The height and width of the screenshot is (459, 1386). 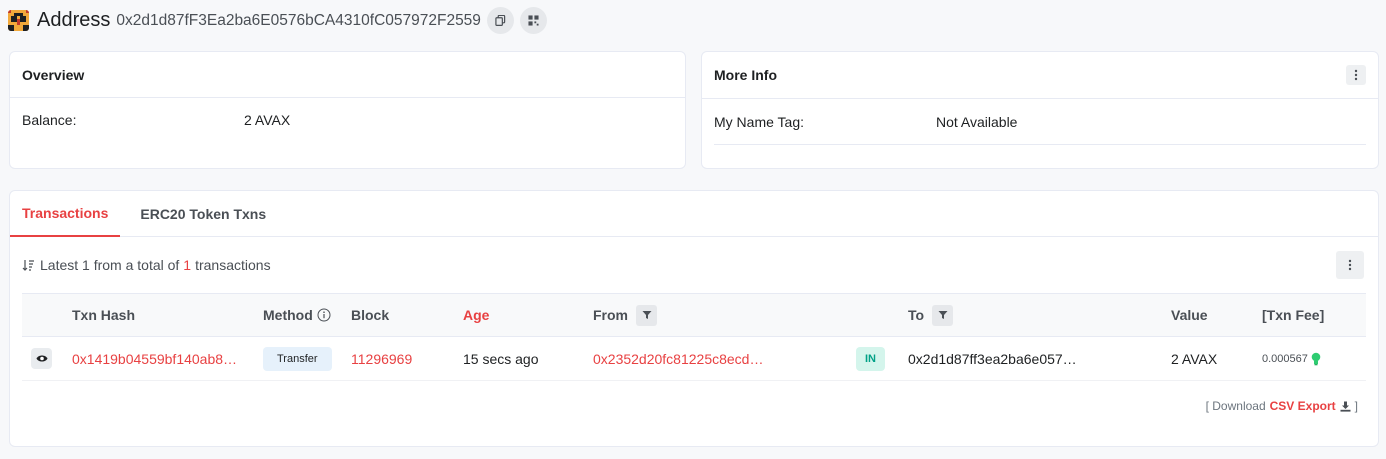 What do you see at coordinates (1189, 315) in the screenshot?
I see `col-value: Value` at bounding box center [1189, 315].